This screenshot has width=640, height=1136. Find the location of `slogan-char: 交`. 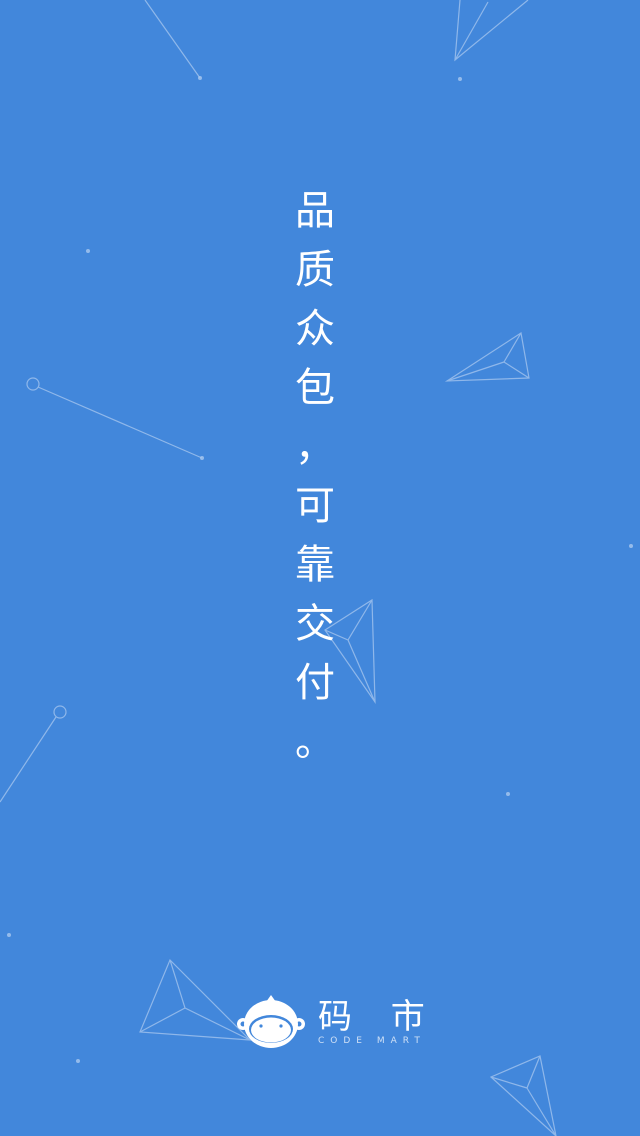

slogan-char: 交 is located at coordinates (315, 624).